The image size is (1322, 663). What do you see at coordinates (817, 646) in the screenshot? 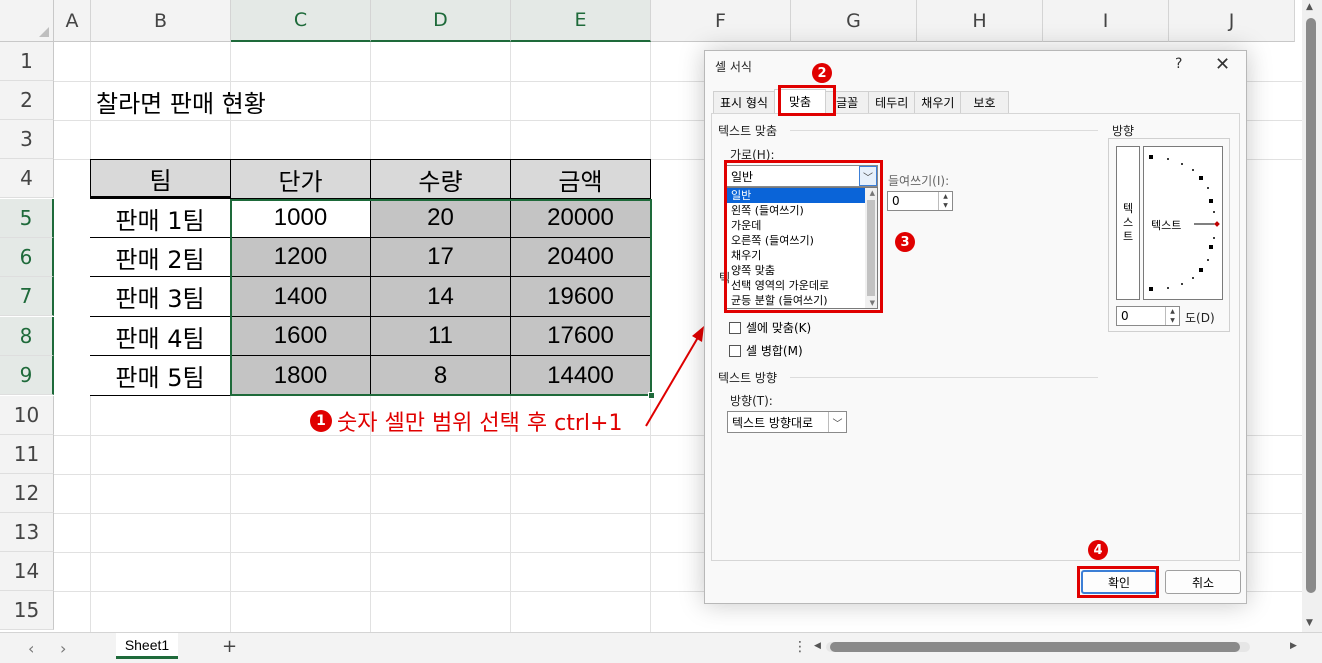
I see `scroll-left-icon: ◀` at bounding box center [817, 646].